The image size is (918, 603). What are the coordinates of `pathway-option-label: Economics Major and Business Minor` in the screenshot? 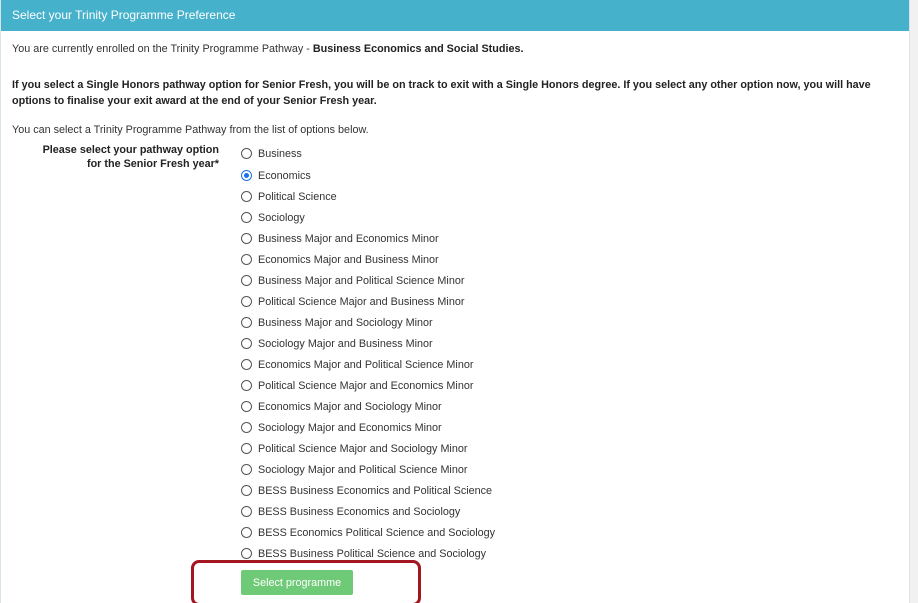 It's located at (348, 259).